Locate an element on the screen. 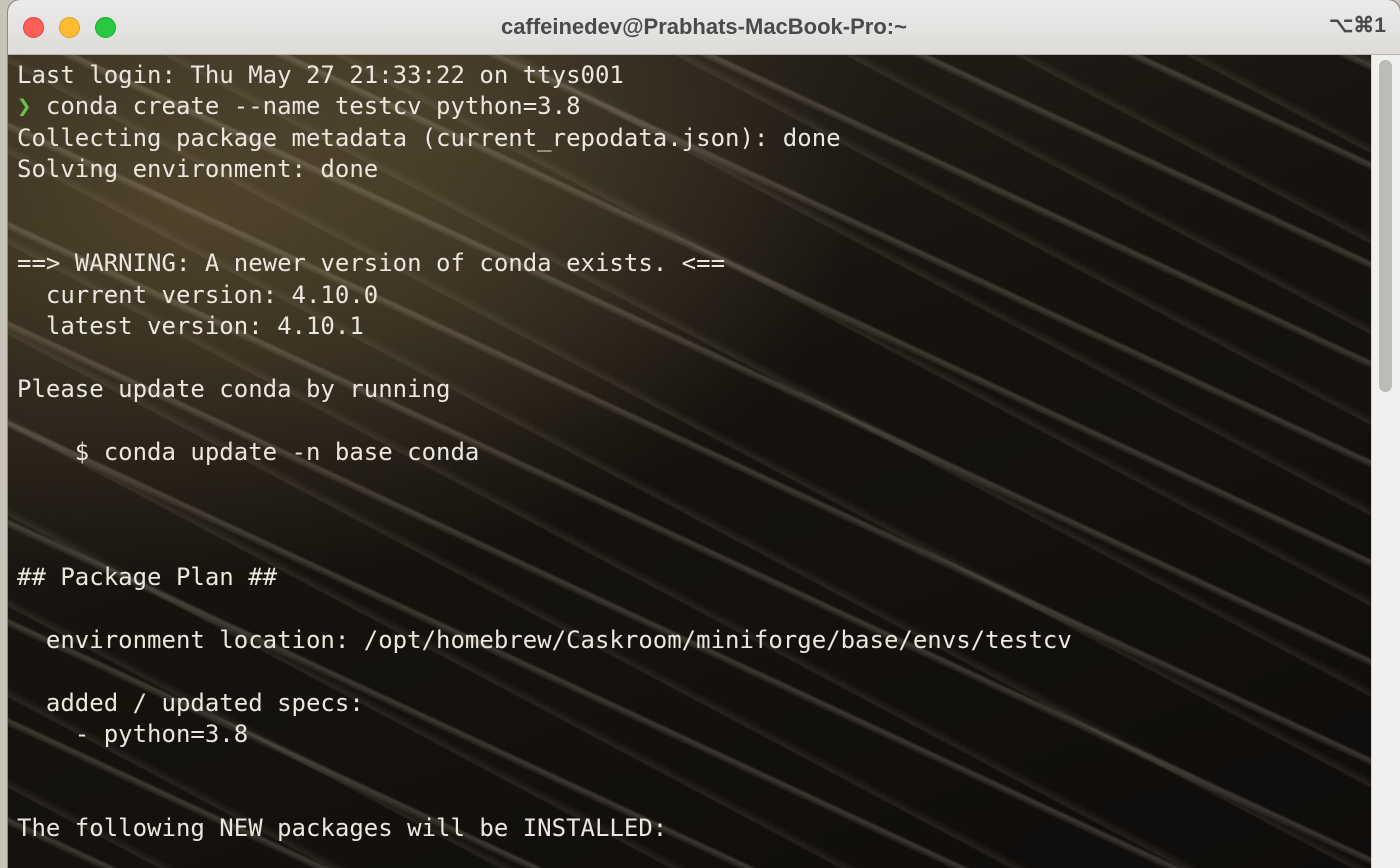 This screenshot has width=1400, height=868. window-title: caffeinedev@Prabhats-MacBook-Pro:~ is located at coordinates (704, 26).